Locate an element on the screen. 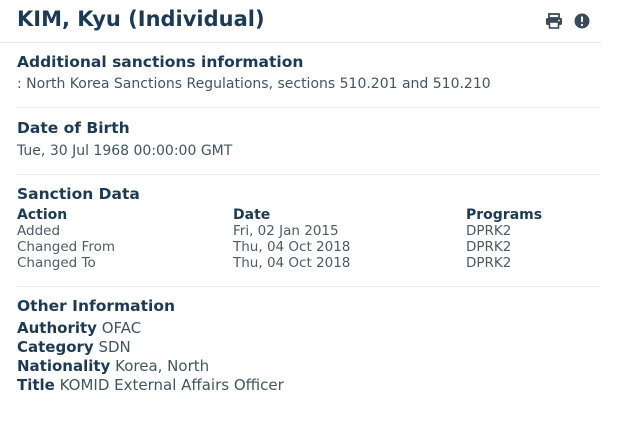 The image size is (621, 444). other-info-heading: Other Information is located at coordinates (96, 306).